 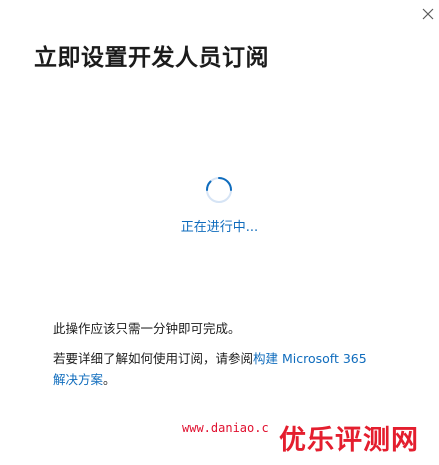 What do you see at coordinates (218, 369) in the screenshot?
I see `learn-more-text: 若要详细了解如何使用订阅，请参阅构建 Microsoft 365 解决方案。` at bounding box center [218, 369].